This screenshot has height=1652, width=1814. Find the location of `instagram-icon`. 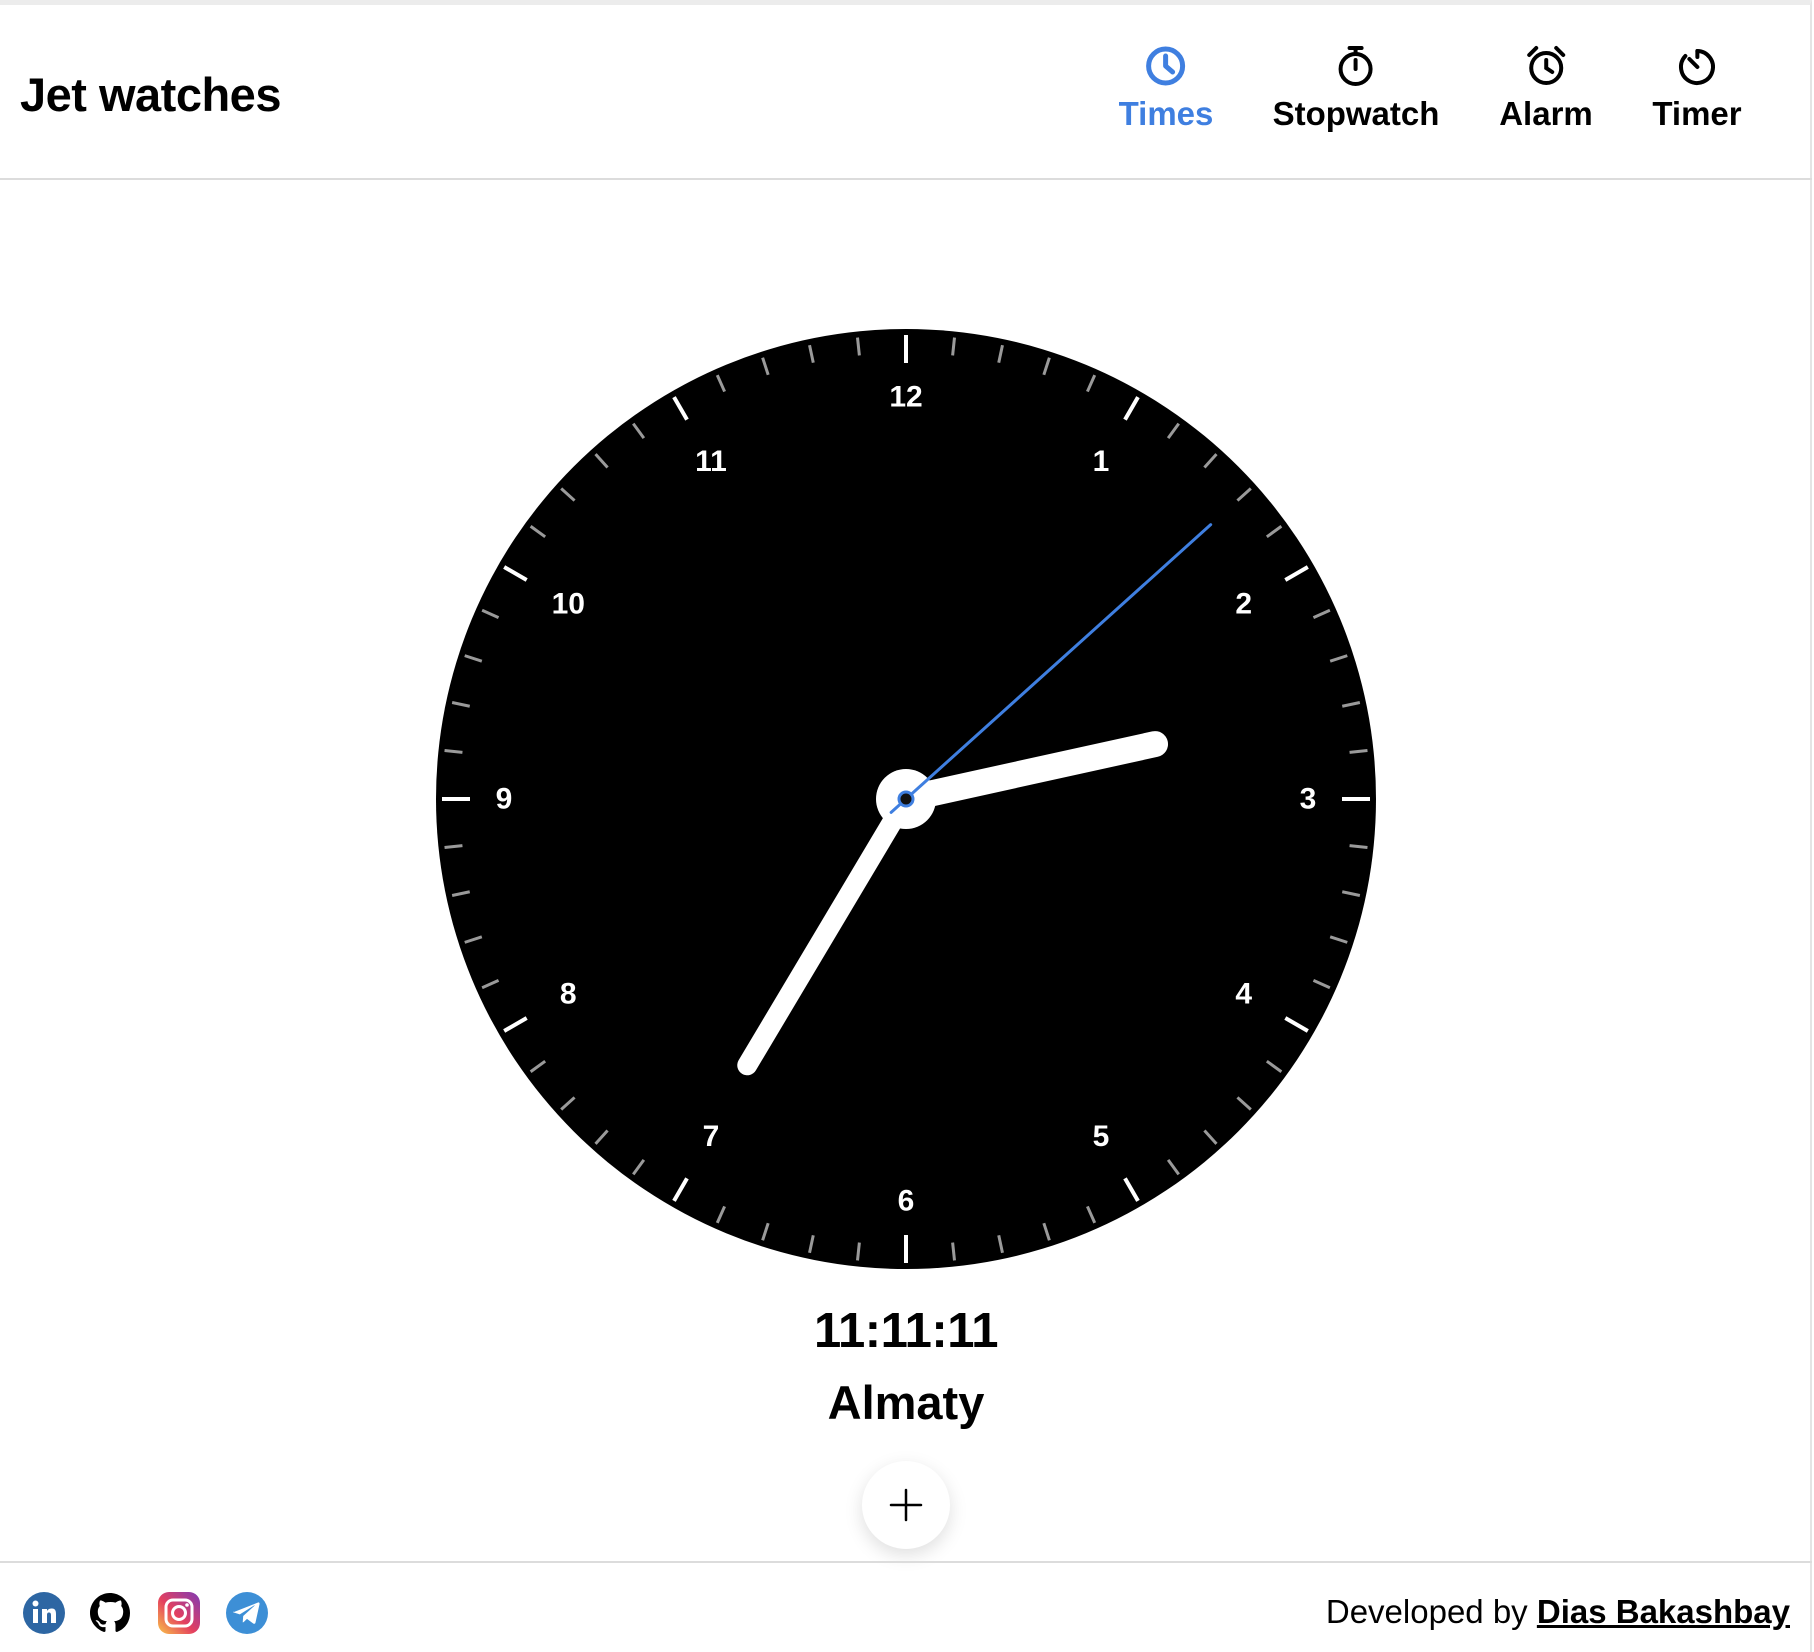

instagram-icon is located at coordinates (179, 1613).